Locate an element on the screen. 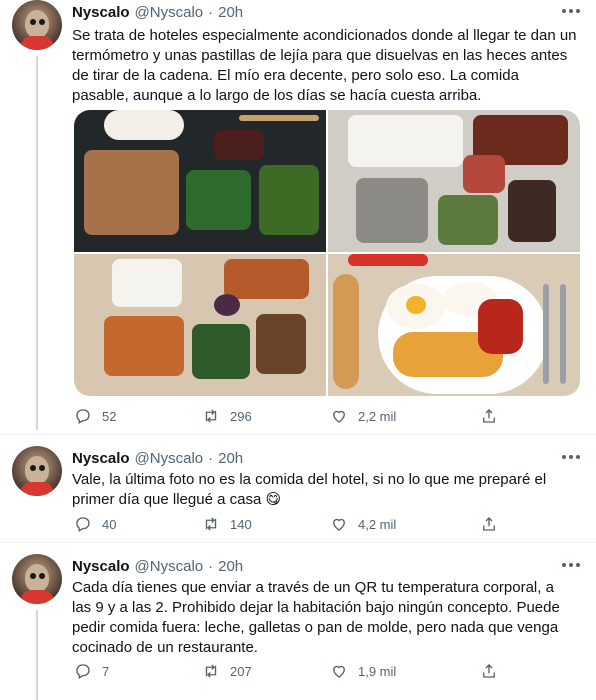  like-count: 1,9 mil is located at coordinates (377, 671).